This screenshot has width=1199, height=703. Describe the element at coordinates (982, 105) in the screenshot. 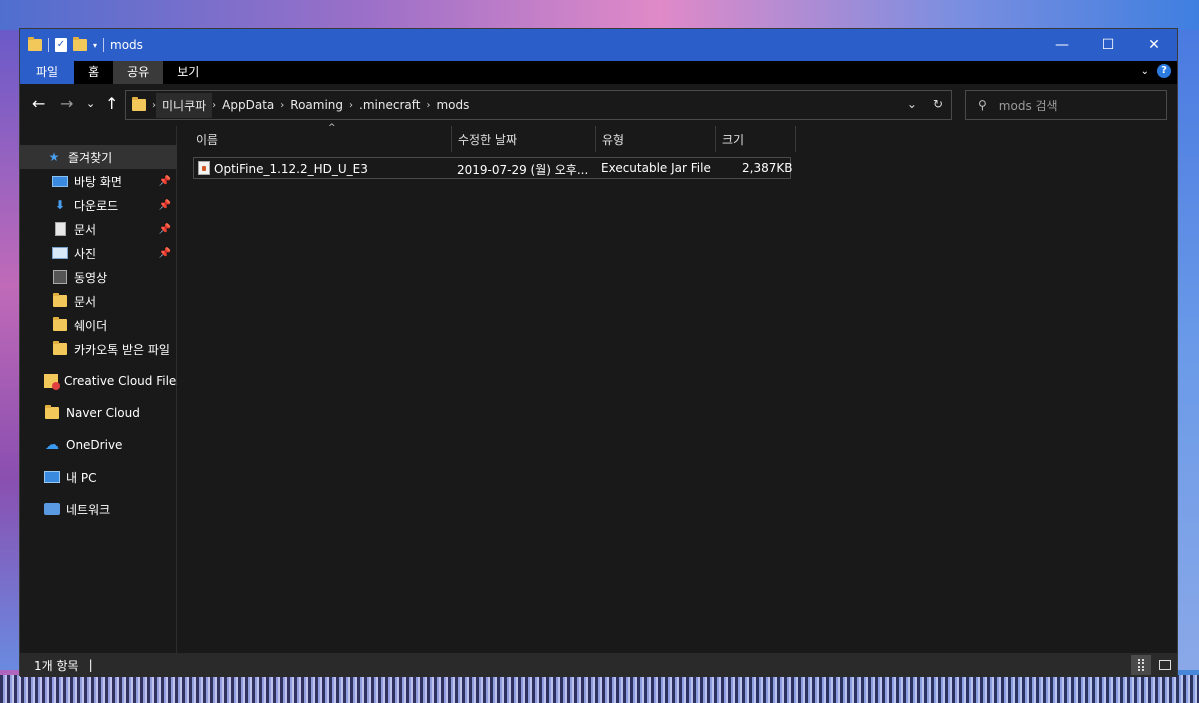

I see `search-icon: ⚲` at that location.